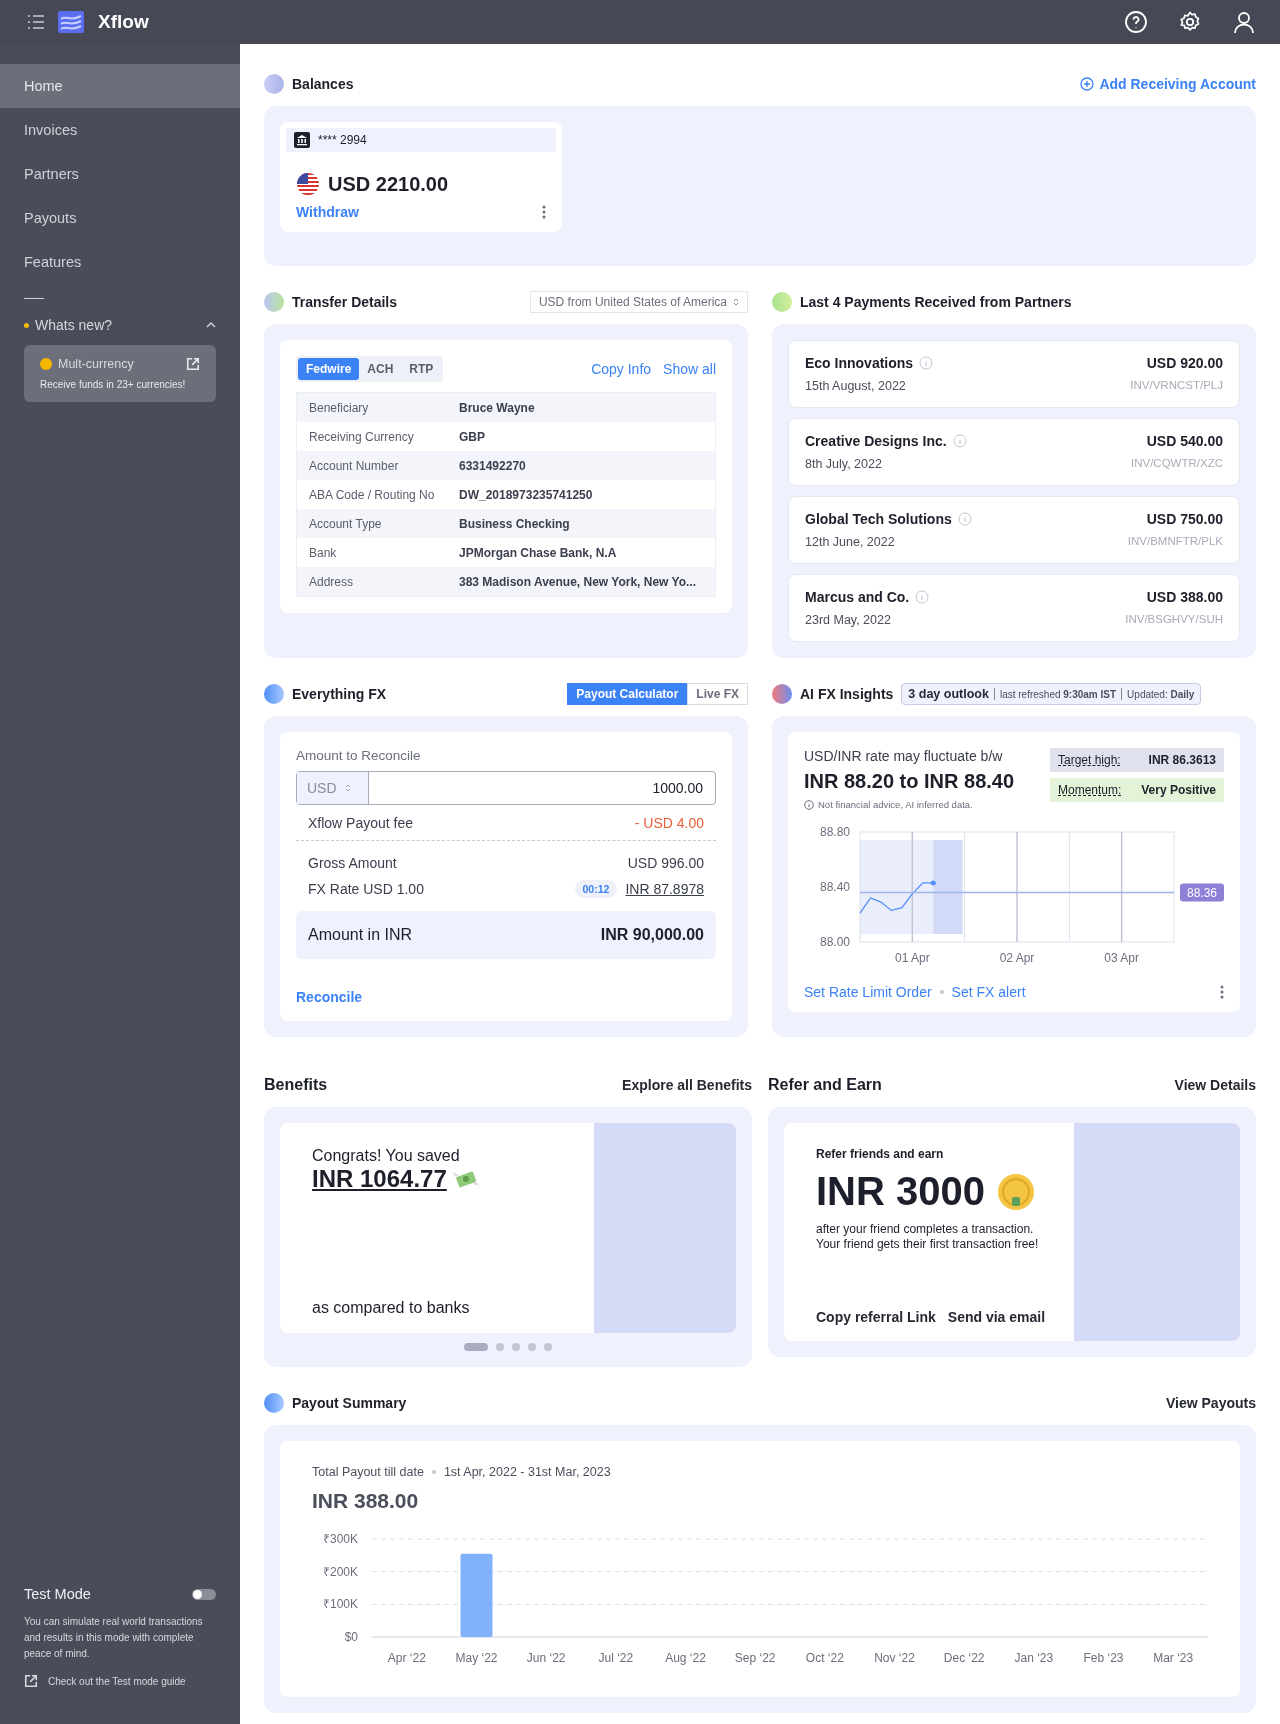 This screenshot has height=1724, width=1280. What do you see at coordinates (506, 997) in the screenshot?
I see `reconcile-link: Reconcile` at bounding box center [506, 997].